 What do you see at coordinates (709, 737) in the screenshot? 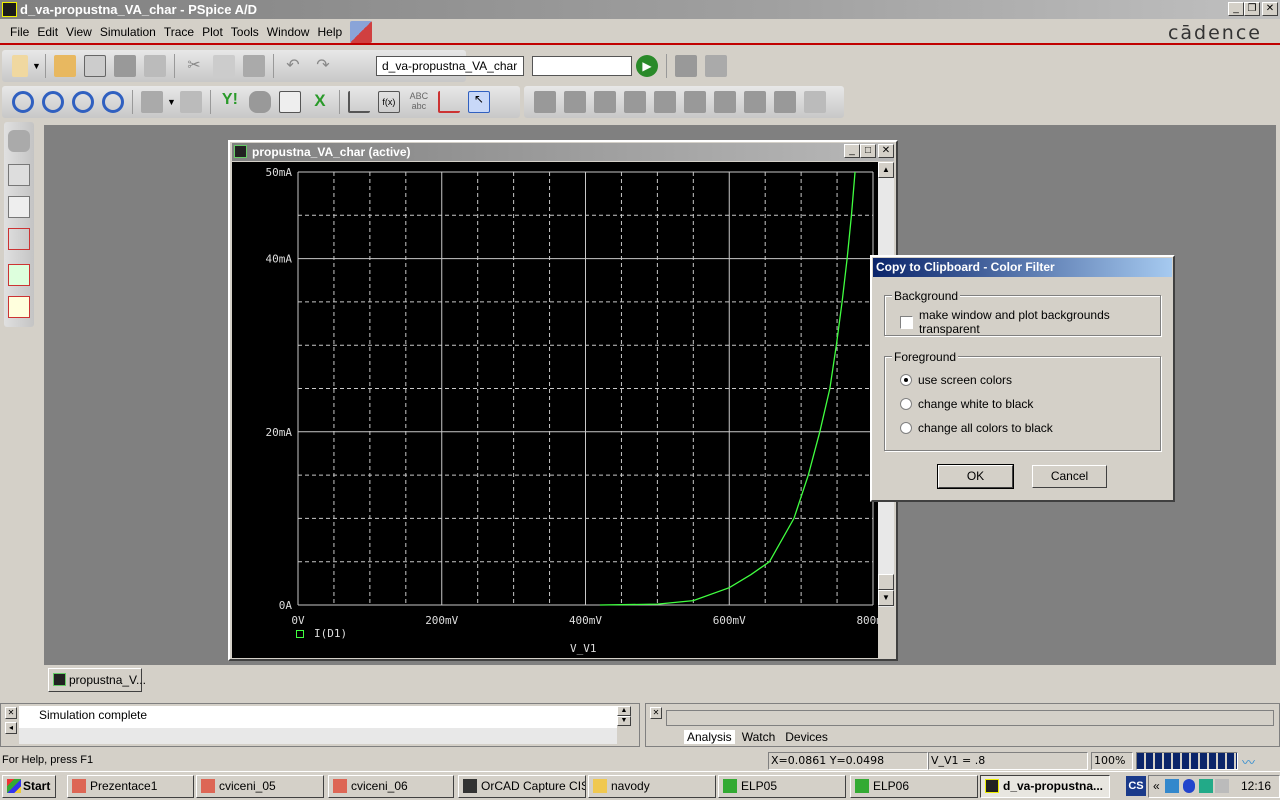
I see `tab-analysis: Analysis` at bounding box center [709, 737].